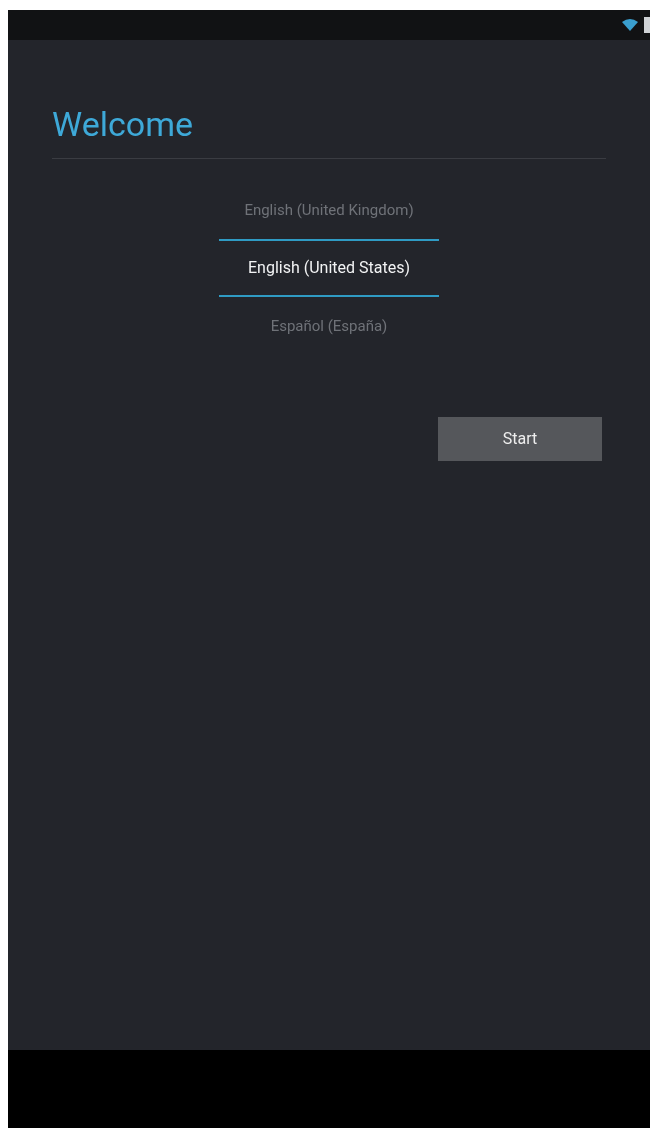  Describe the element at coordinates (647, 25) in the screenshot. I see `battery-icon` at that location.